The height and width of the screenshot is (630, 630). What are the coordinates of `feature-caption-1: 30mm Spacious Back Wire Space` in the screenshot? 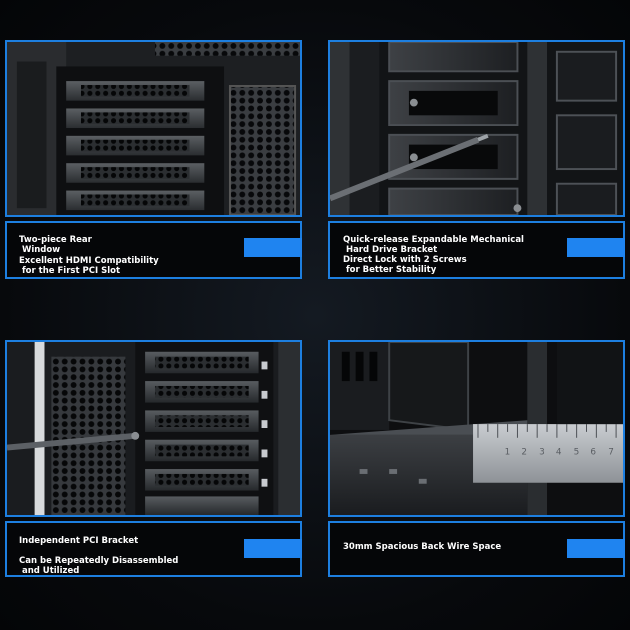 It's located at (422, 547).